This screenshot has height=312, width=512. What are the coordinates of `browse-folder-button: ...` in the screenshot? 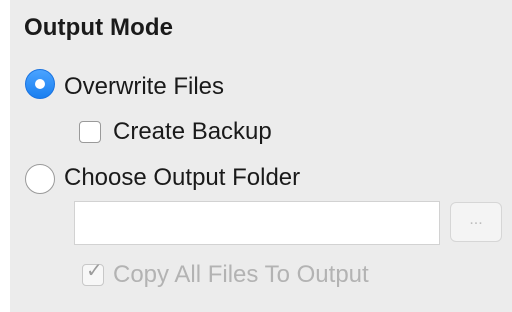 It's located at (476, 222).